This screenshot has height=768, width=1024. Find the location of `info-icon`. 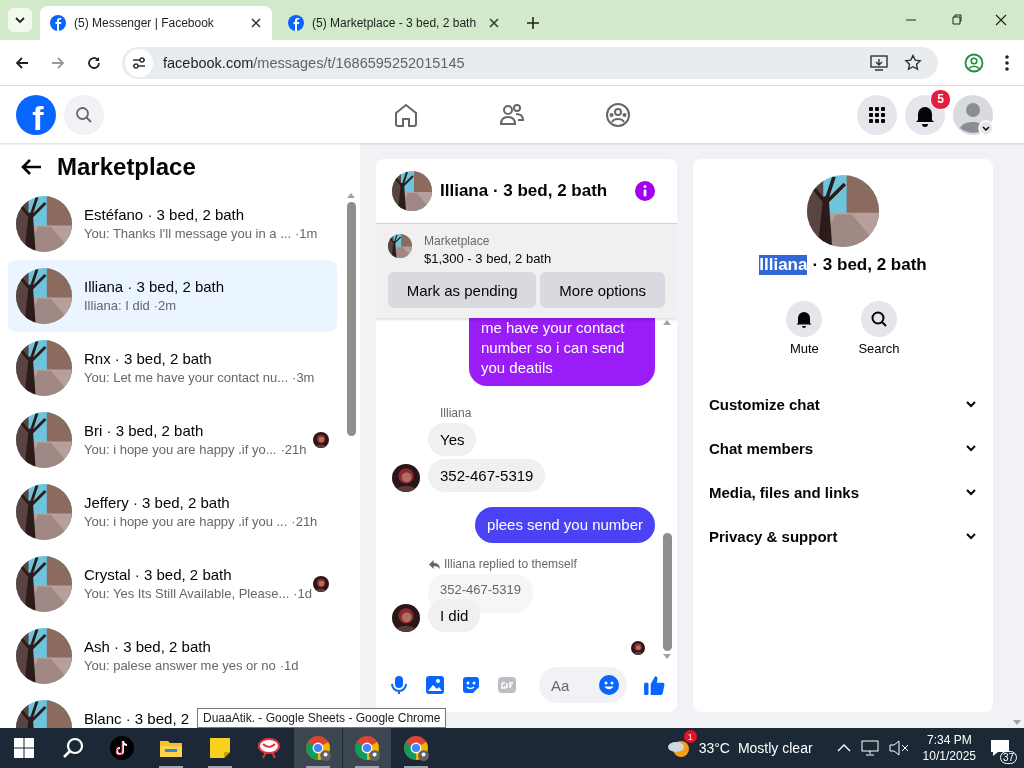

info-icon is located at coordinates (645, 191).